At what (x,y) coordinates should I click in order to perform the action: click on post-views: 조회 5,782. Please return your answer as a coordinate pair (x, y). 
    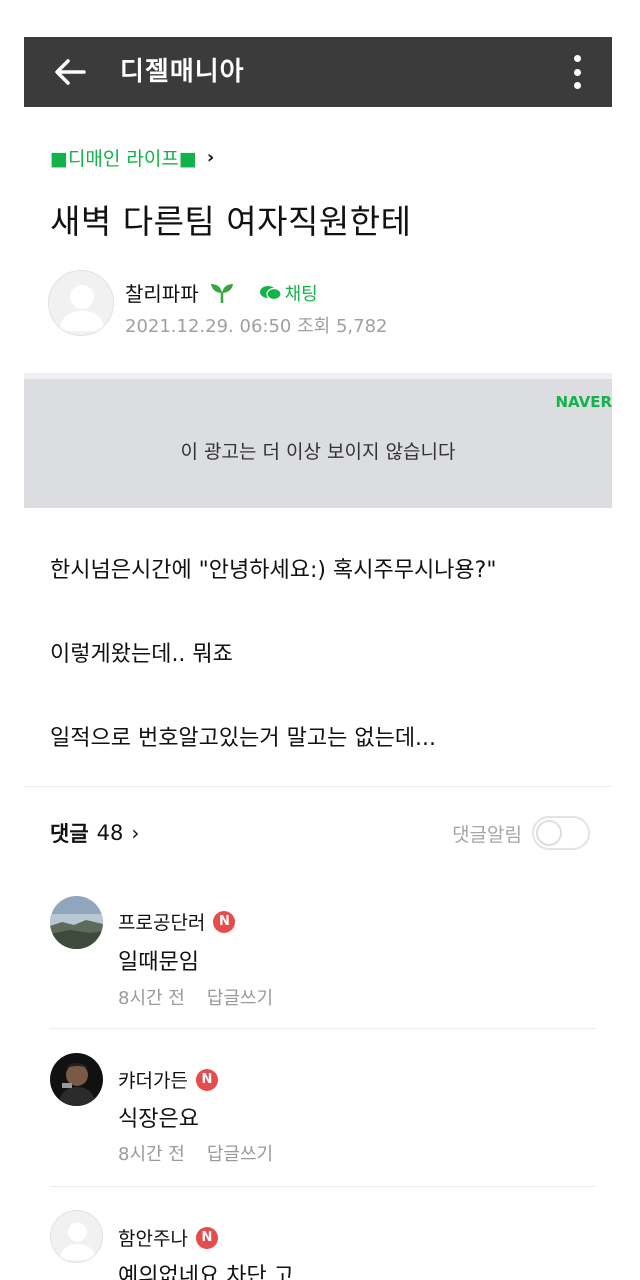
    Looking at the image, I should click on (342, 326).